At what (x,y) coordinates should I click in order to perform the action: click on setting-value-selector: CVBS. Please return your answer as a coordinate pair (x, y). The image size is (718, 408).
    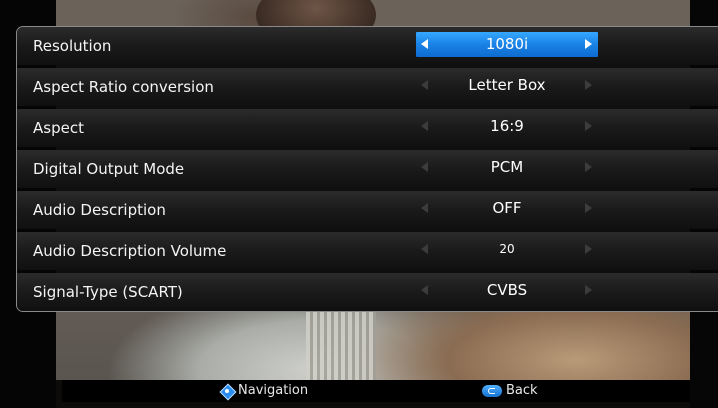
    Looking at the image, I should click on (507, 290).